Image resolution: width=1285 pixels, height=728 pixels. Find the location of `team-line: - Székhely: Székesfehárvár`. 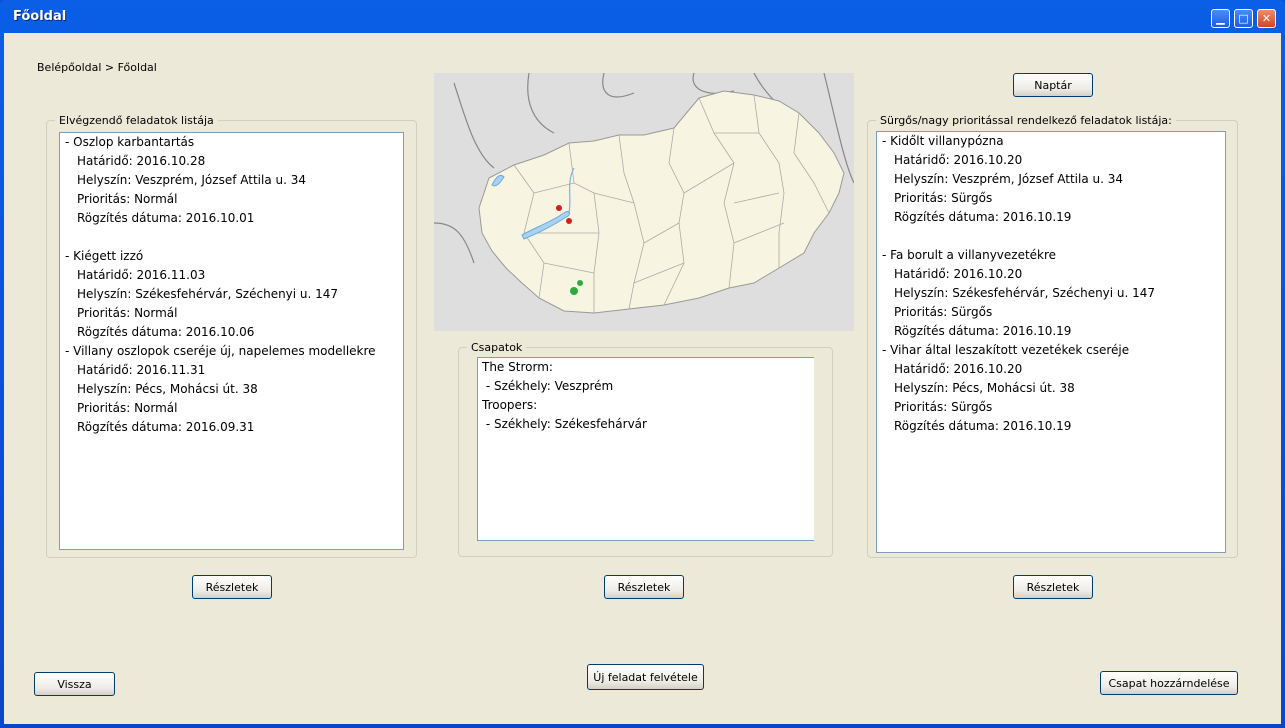

team-line: - Székhely: Székesfehárvár is located at coordinates (564, 424).